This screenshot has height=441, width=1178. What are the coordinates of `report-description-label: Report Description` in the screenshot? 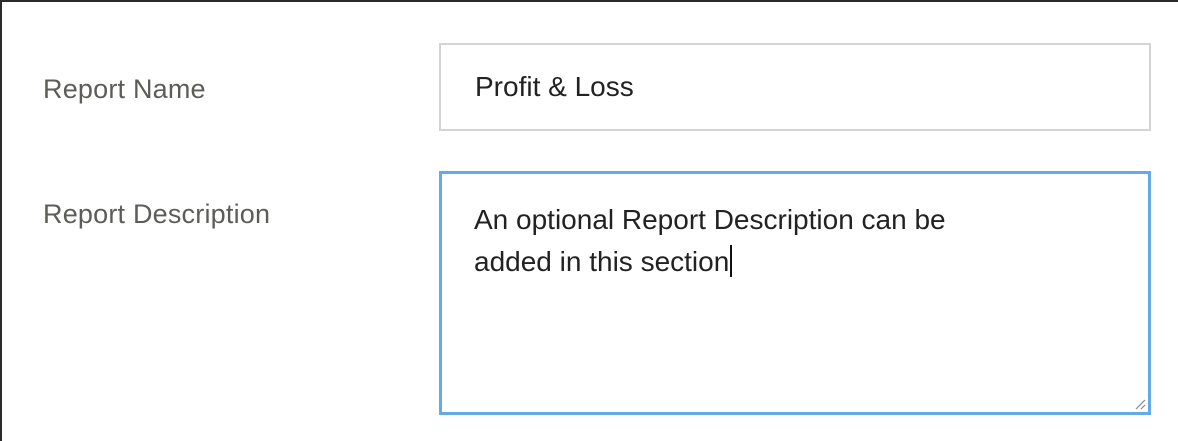 It's located at (157, 214).